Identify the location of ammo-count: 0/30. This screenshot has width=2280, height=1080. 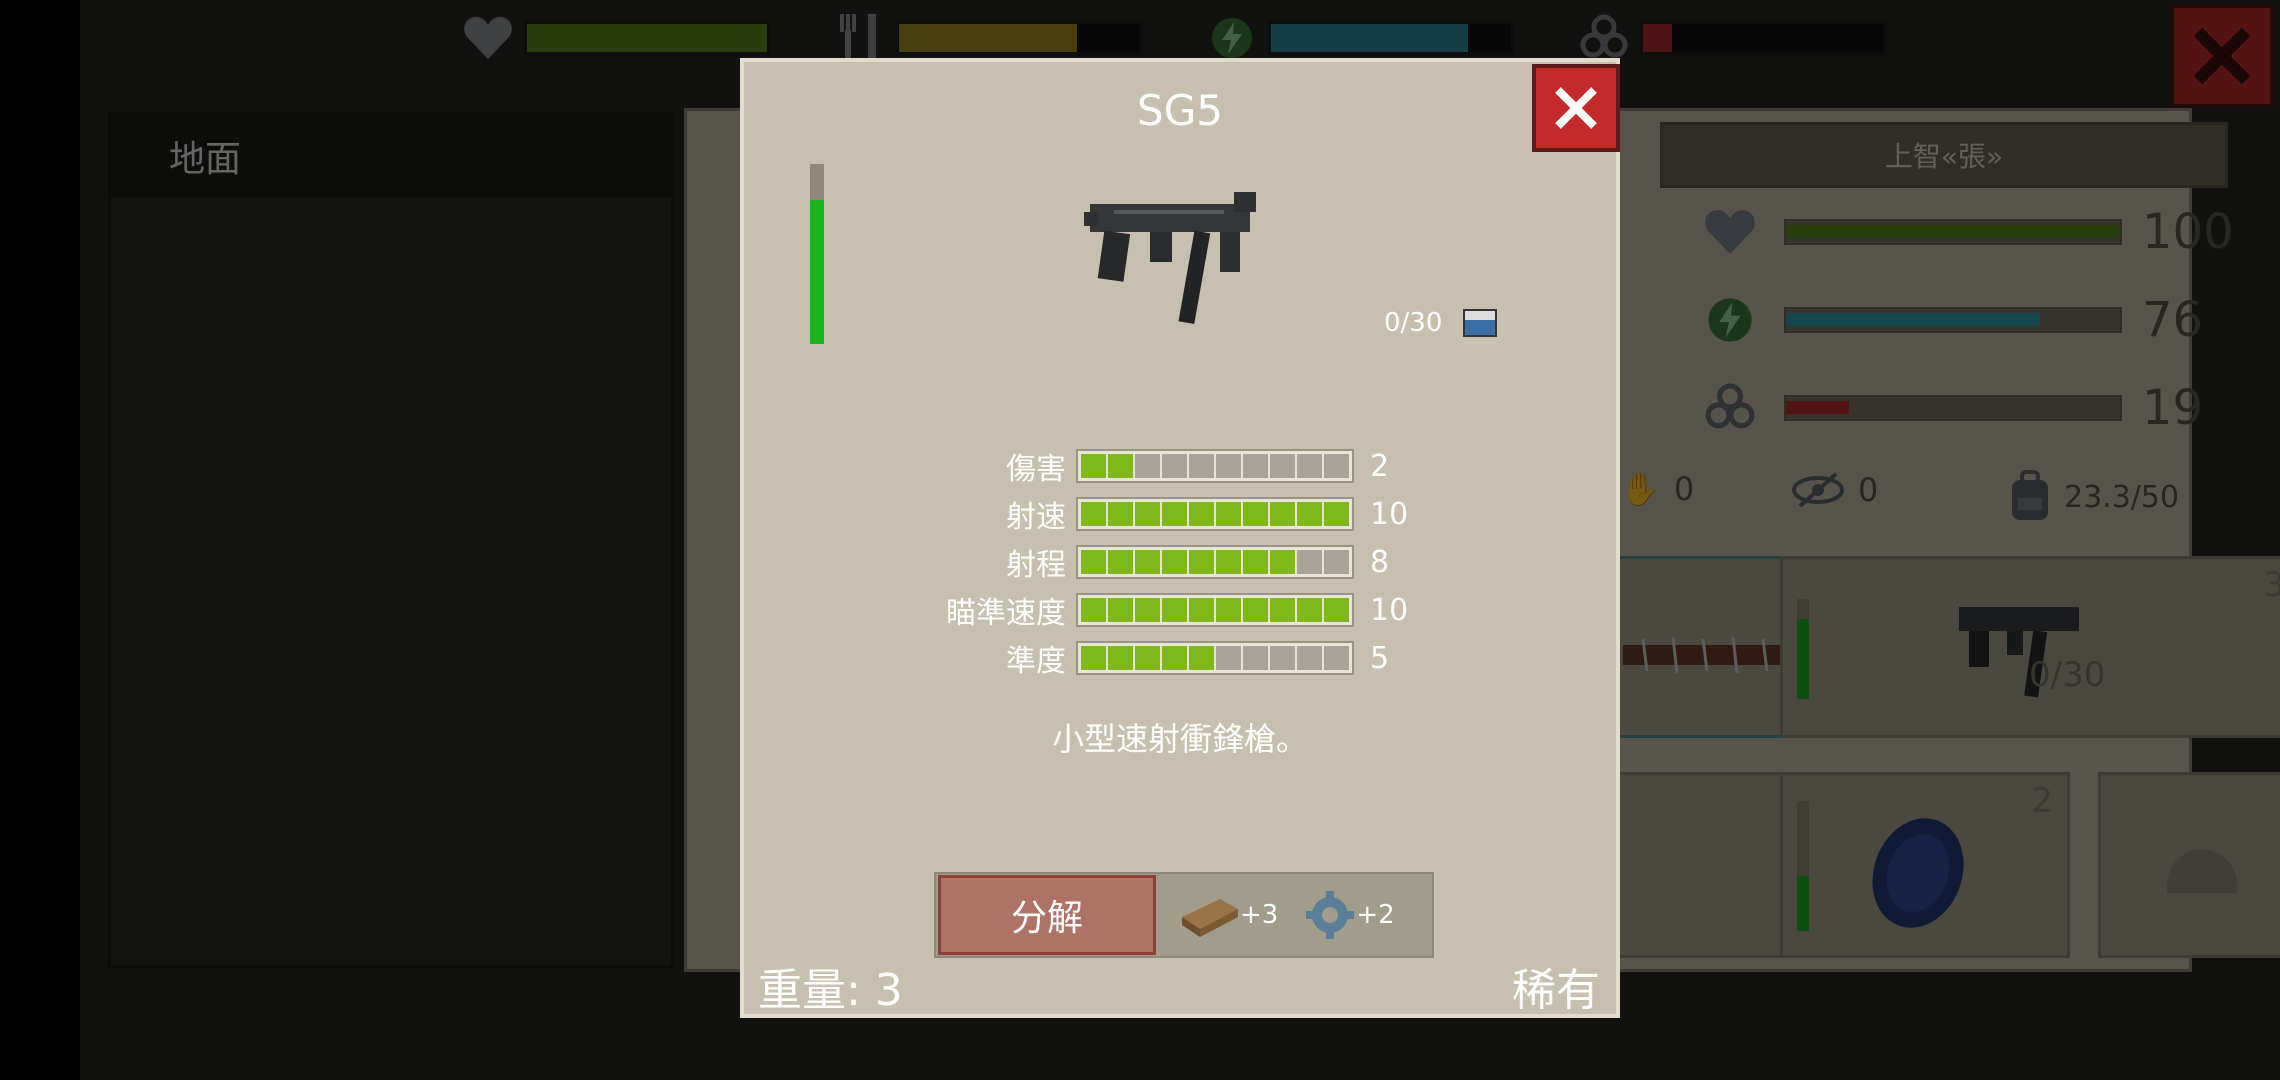
(1413, 323).